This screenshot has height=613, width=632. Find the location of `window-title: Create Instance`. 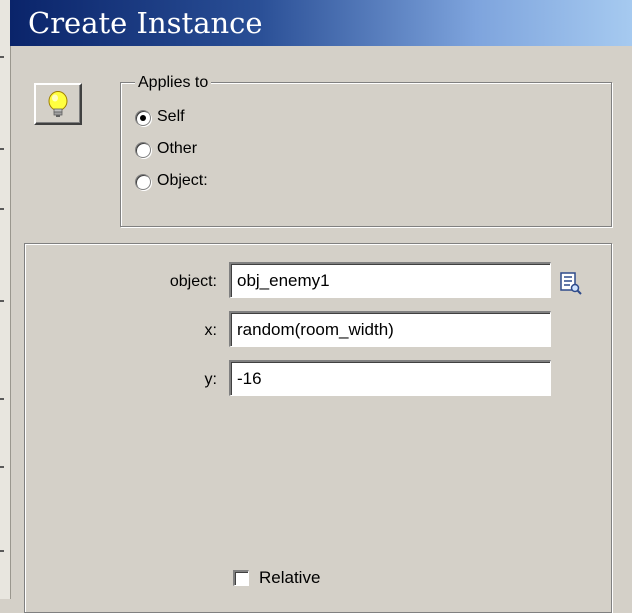

window-title: Create Instance is located at coordinates (145, 23).